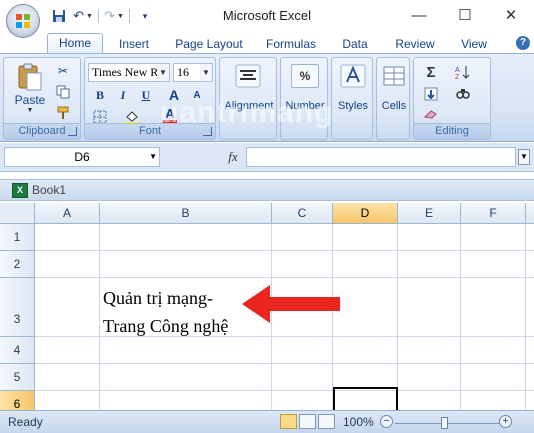 This screenshot has height=433, width=534. I want to click on window-controls: — ☐ ✕, so click(465, 15).